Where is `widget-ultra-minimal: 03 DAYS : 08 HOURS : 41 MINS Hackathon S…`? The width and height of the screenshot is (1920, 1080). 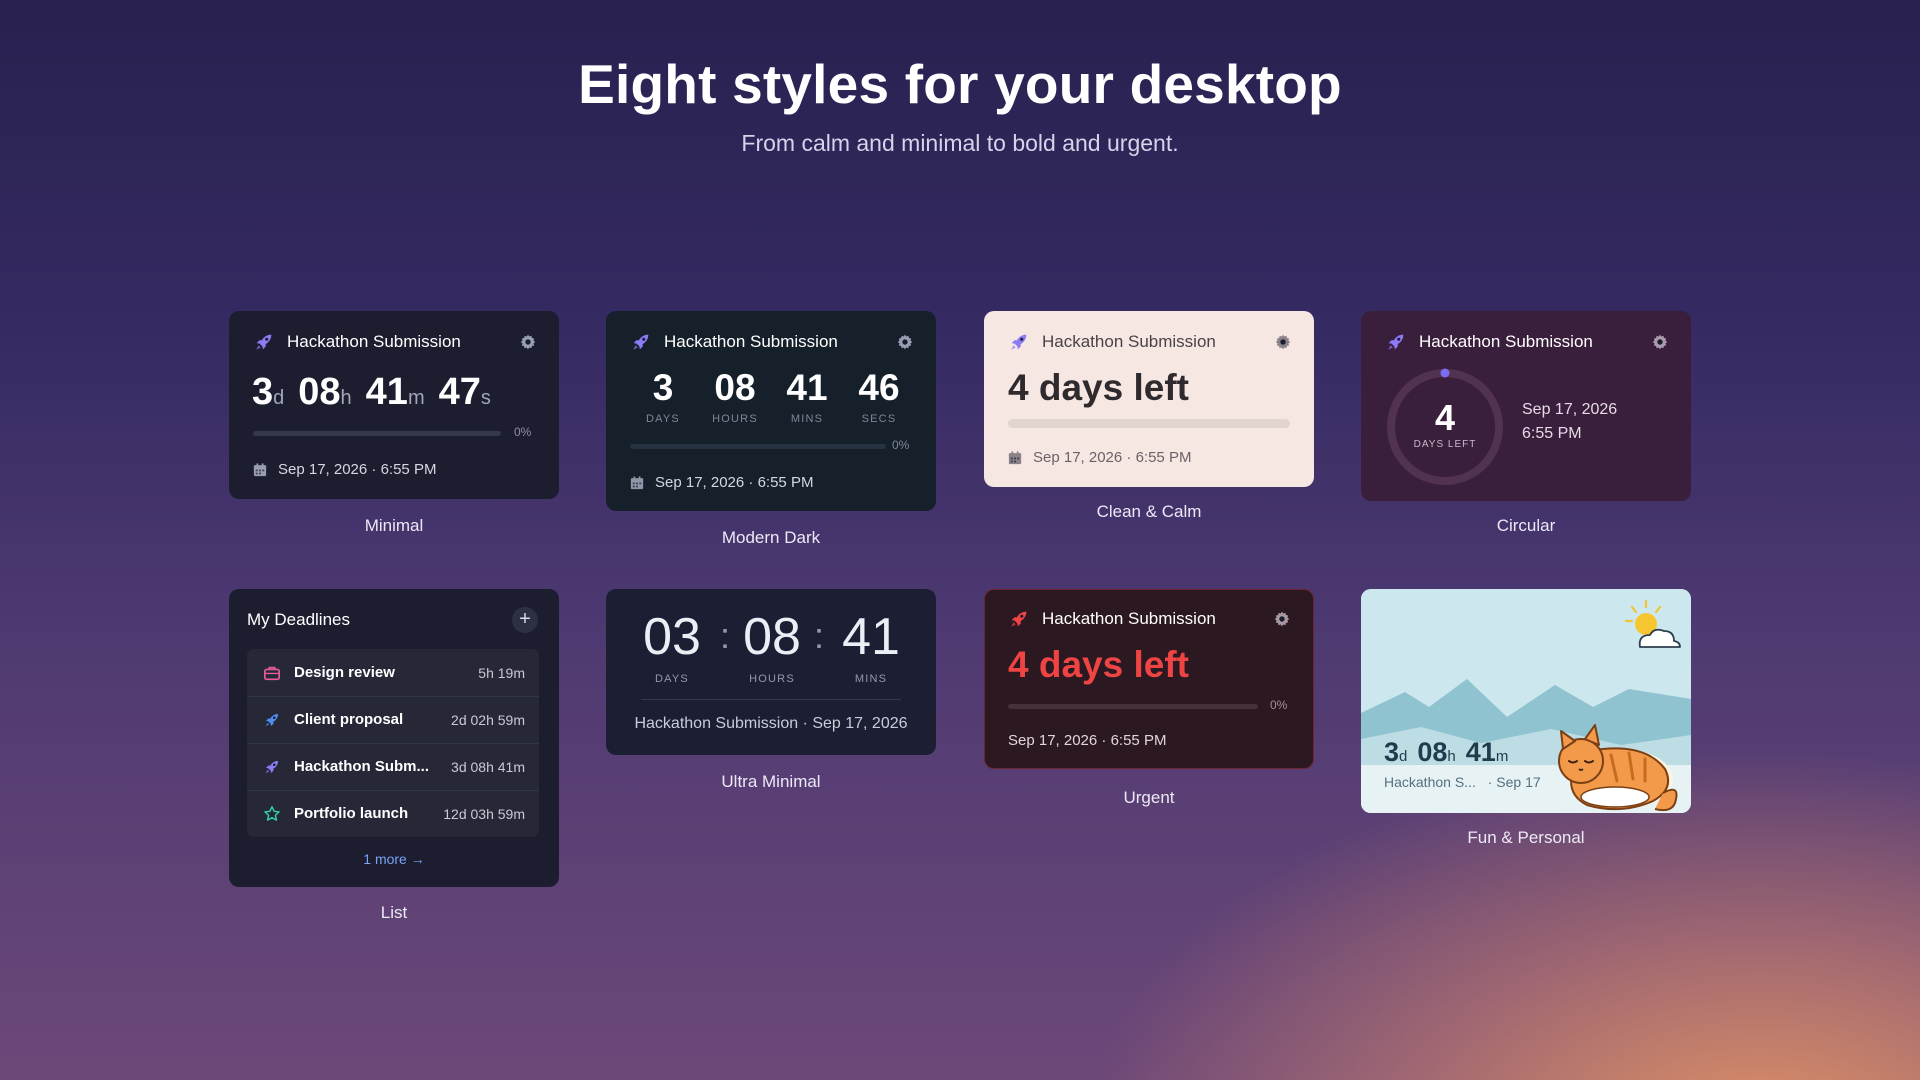
widget-ultra-minimal: 03 DAYS : 08 HOURS : 41 MINS Hackathon S… is located at coordinates (771, 672).